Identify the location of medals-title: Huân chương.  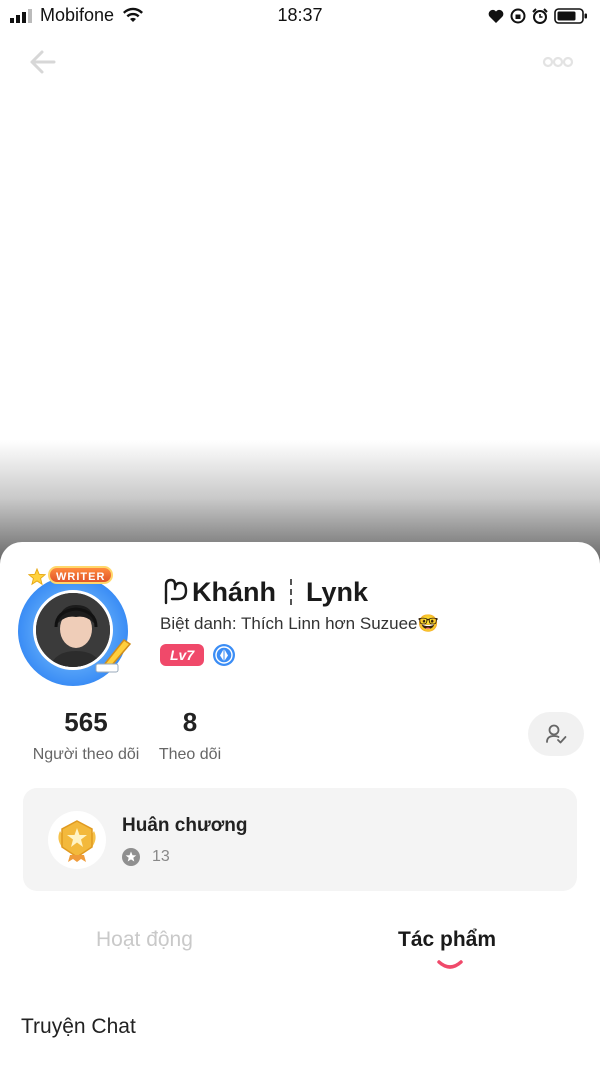
(185, 825).